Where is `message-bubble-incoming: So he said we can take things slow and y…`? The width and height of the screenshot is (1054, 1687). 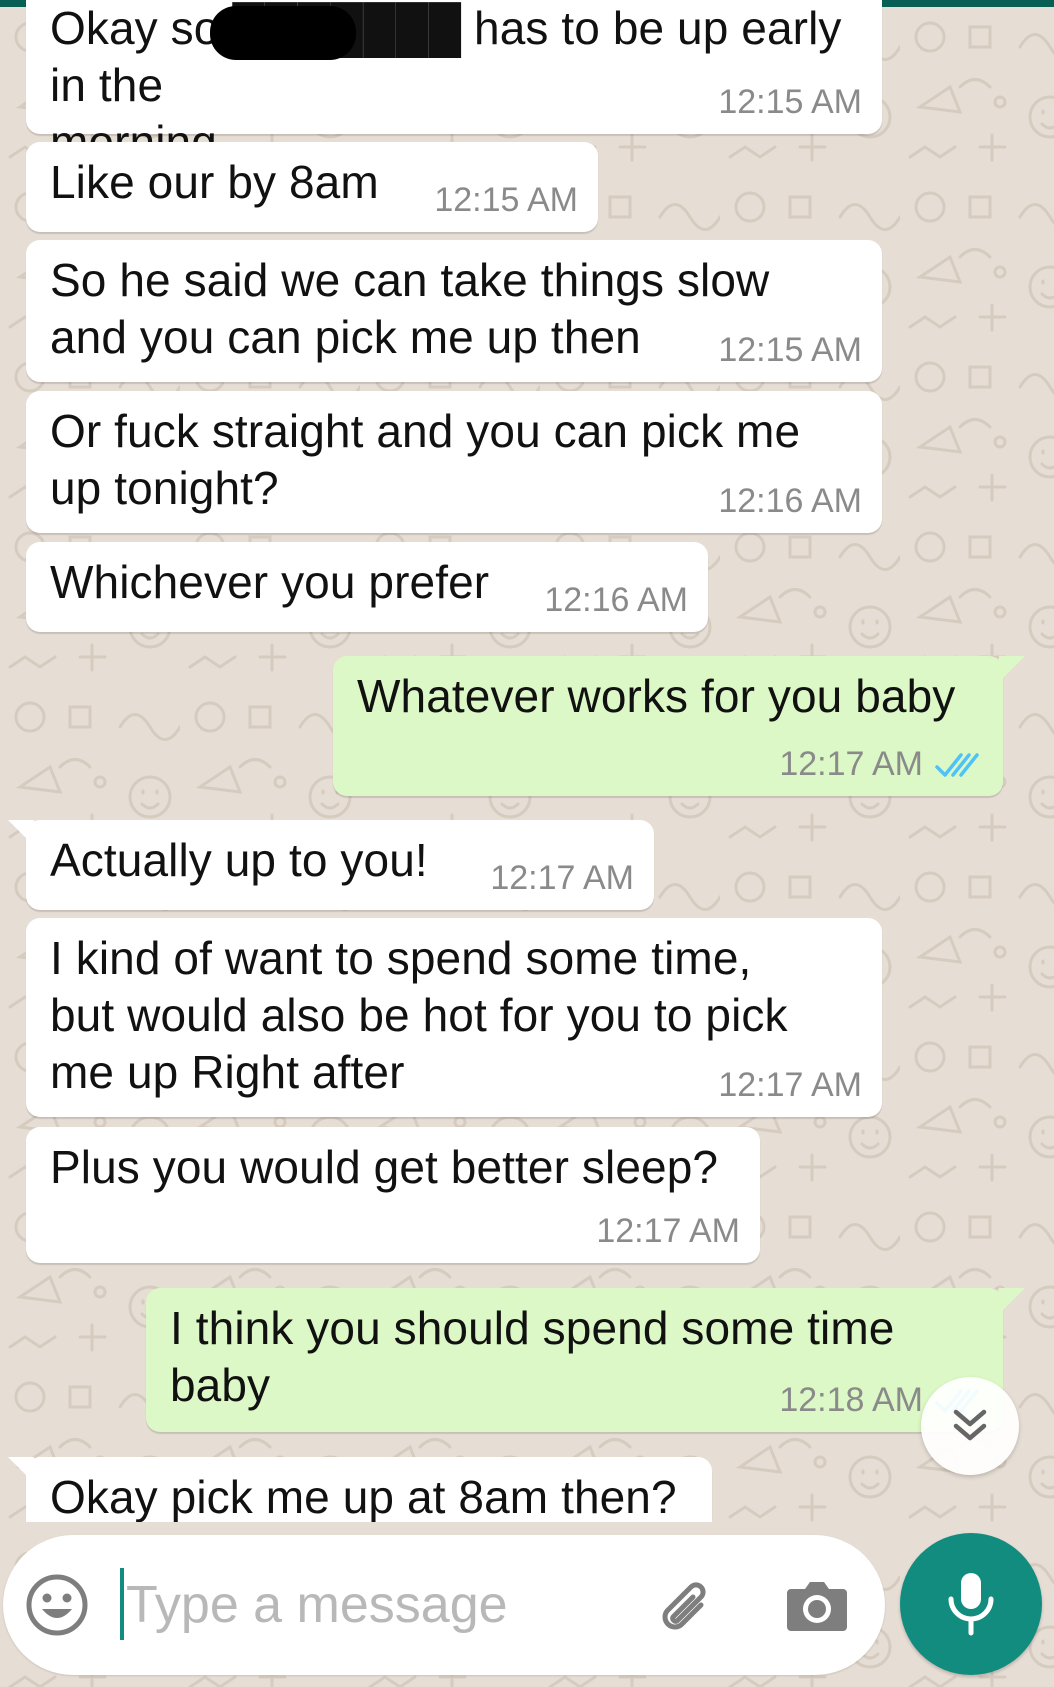
message-bubble-incoming: So he said we can take things slow and y… is located at coordinates (454, 311).